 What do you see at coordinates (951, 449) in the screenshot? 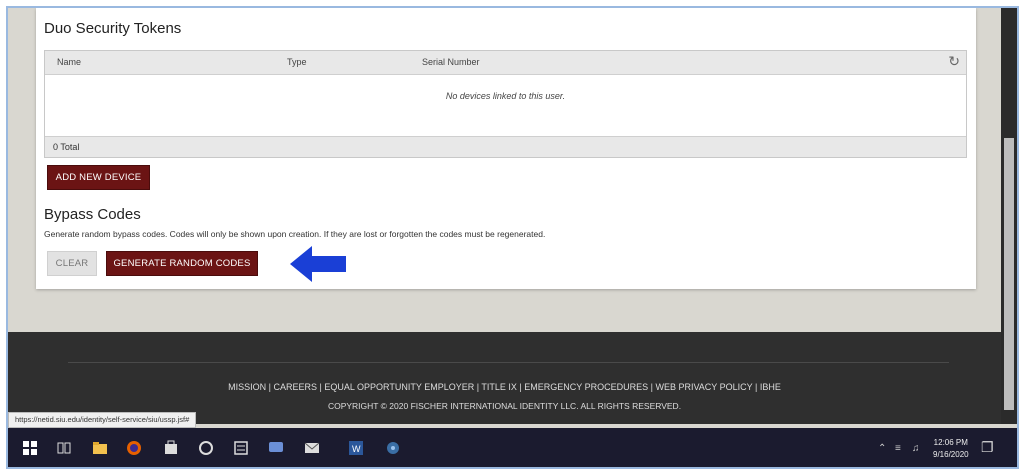
I see `system-clock: 12:06 PM 9/16/2020` at bounding box center [951, 449].